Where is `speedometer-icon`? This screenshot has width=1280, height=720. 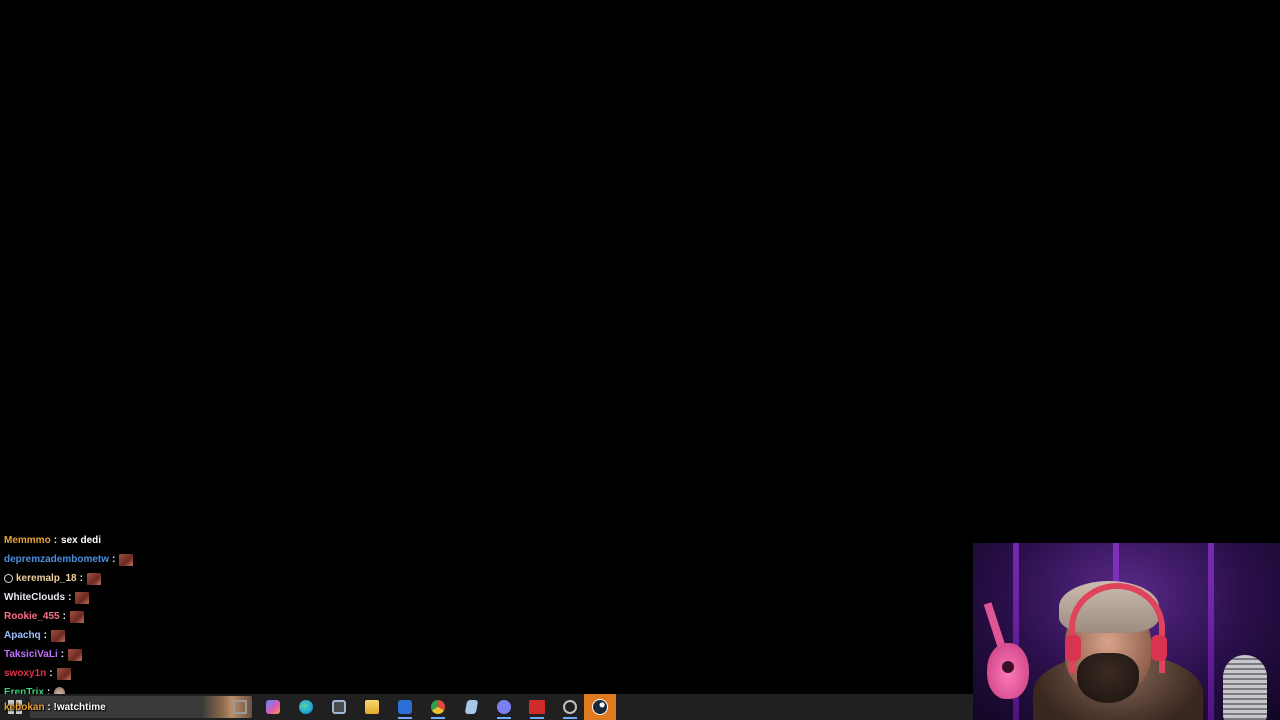
speedometer-icon is located at coordinates (570, 707).